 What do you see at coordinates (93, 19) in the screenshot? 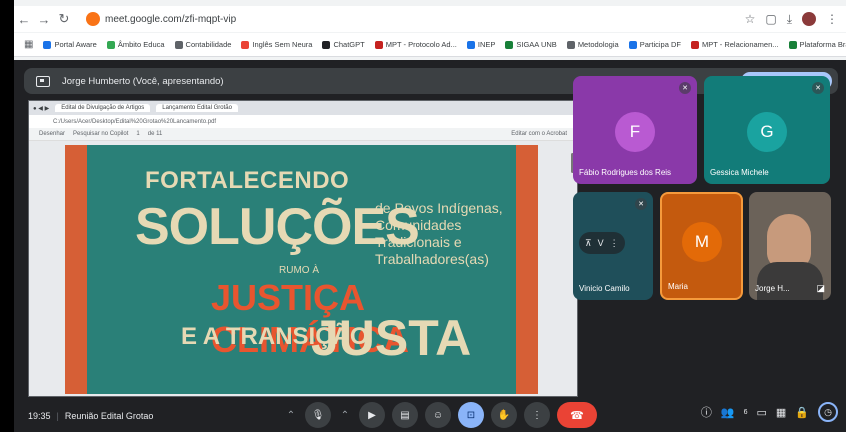
I see `meet-favicon-icon` at bounding box center [93, 19].